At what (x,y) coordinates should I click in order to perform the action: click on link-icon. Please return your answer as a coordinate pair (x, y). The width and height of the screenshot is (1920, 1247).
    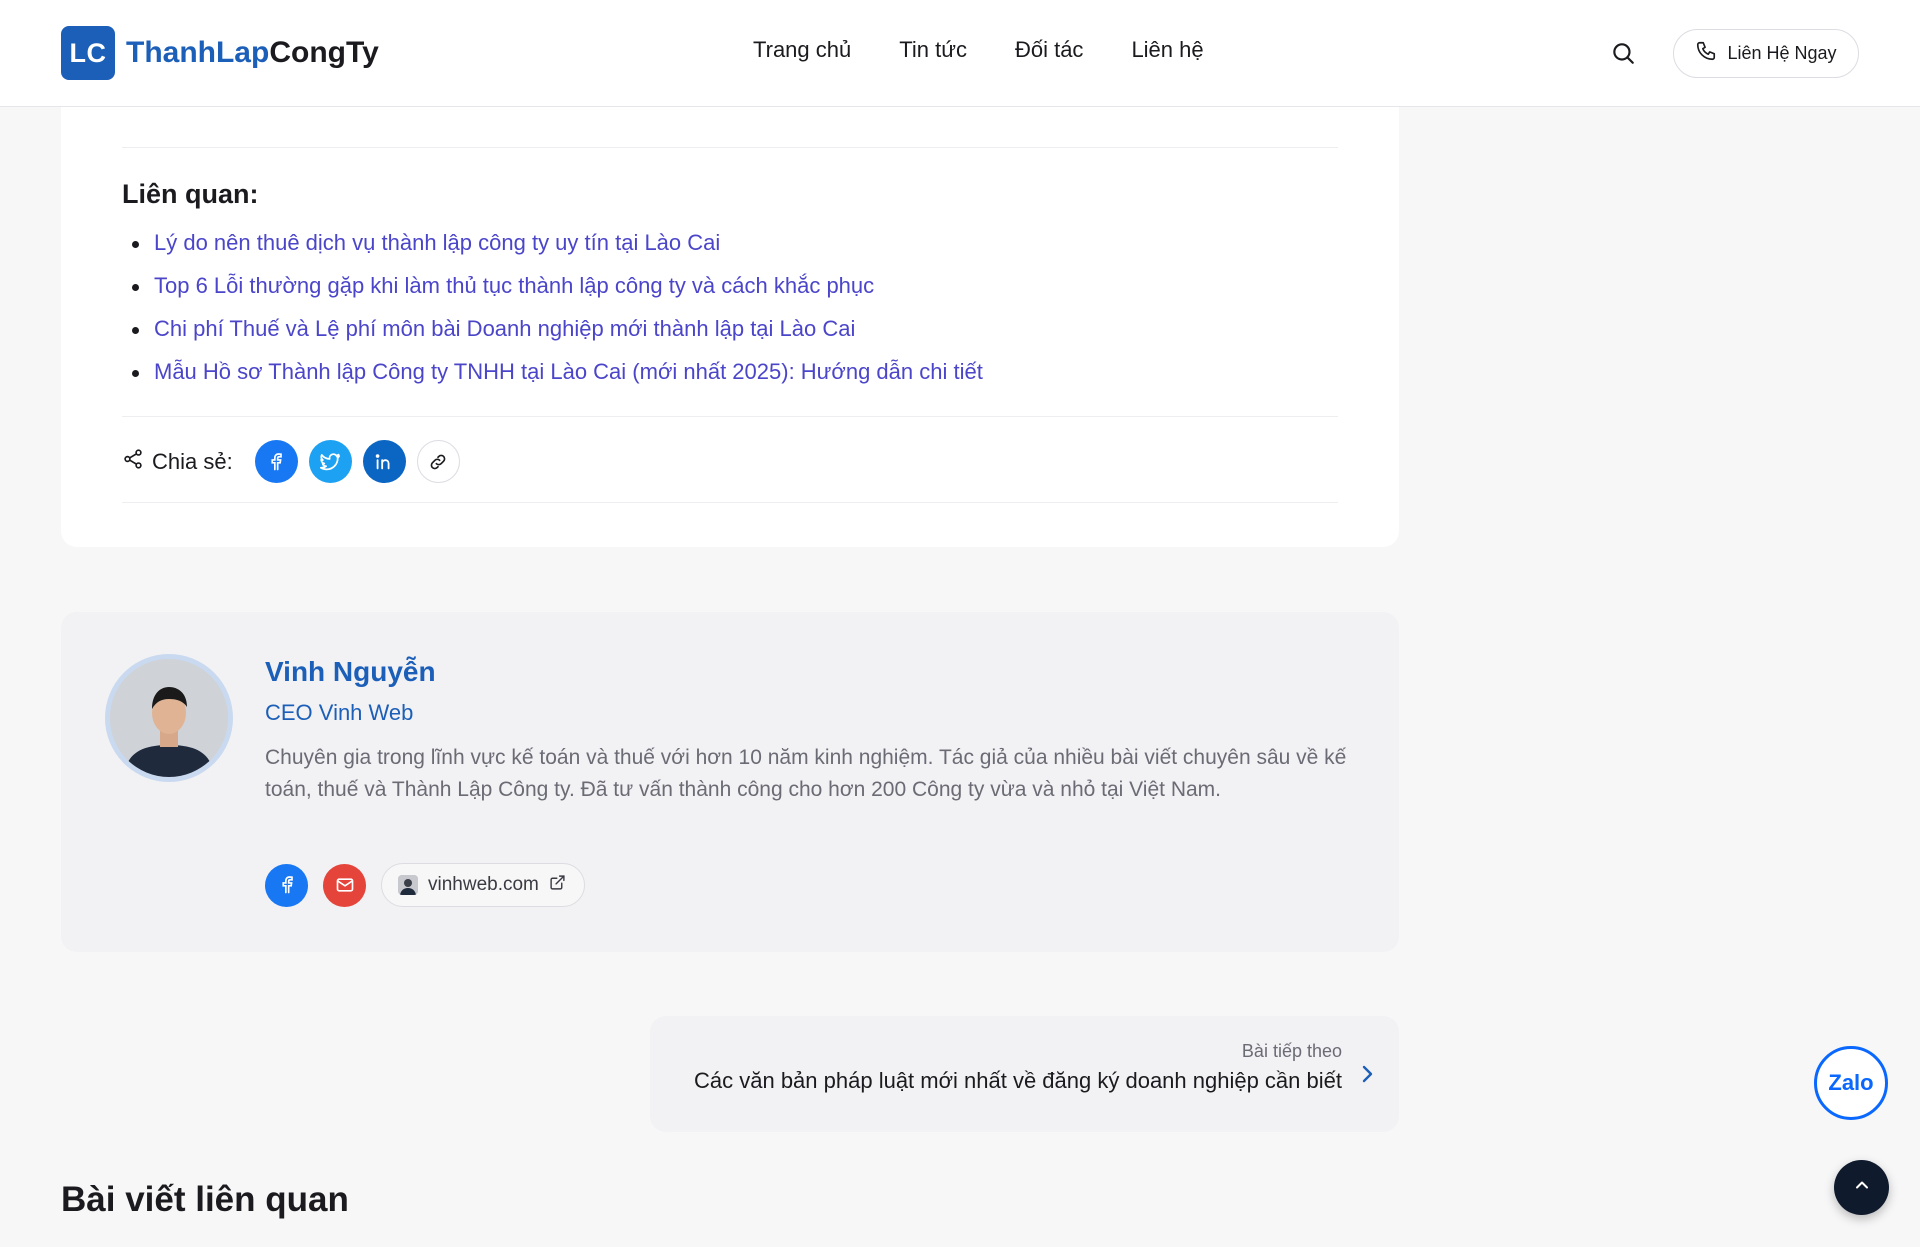
    Looking at the image, I should click on (438, 461).